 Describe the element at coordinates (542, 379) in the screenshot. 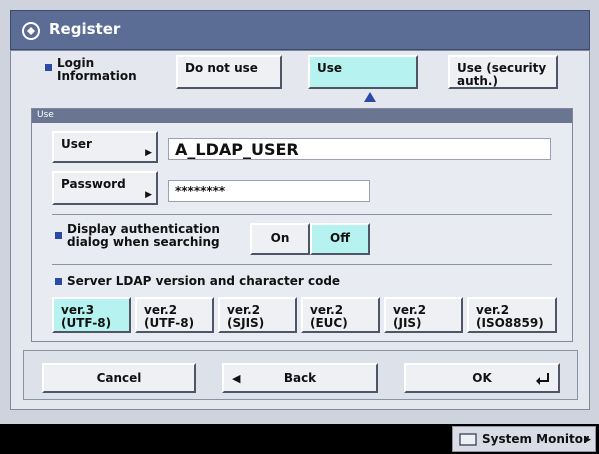

I see `enter-icon` at that location.